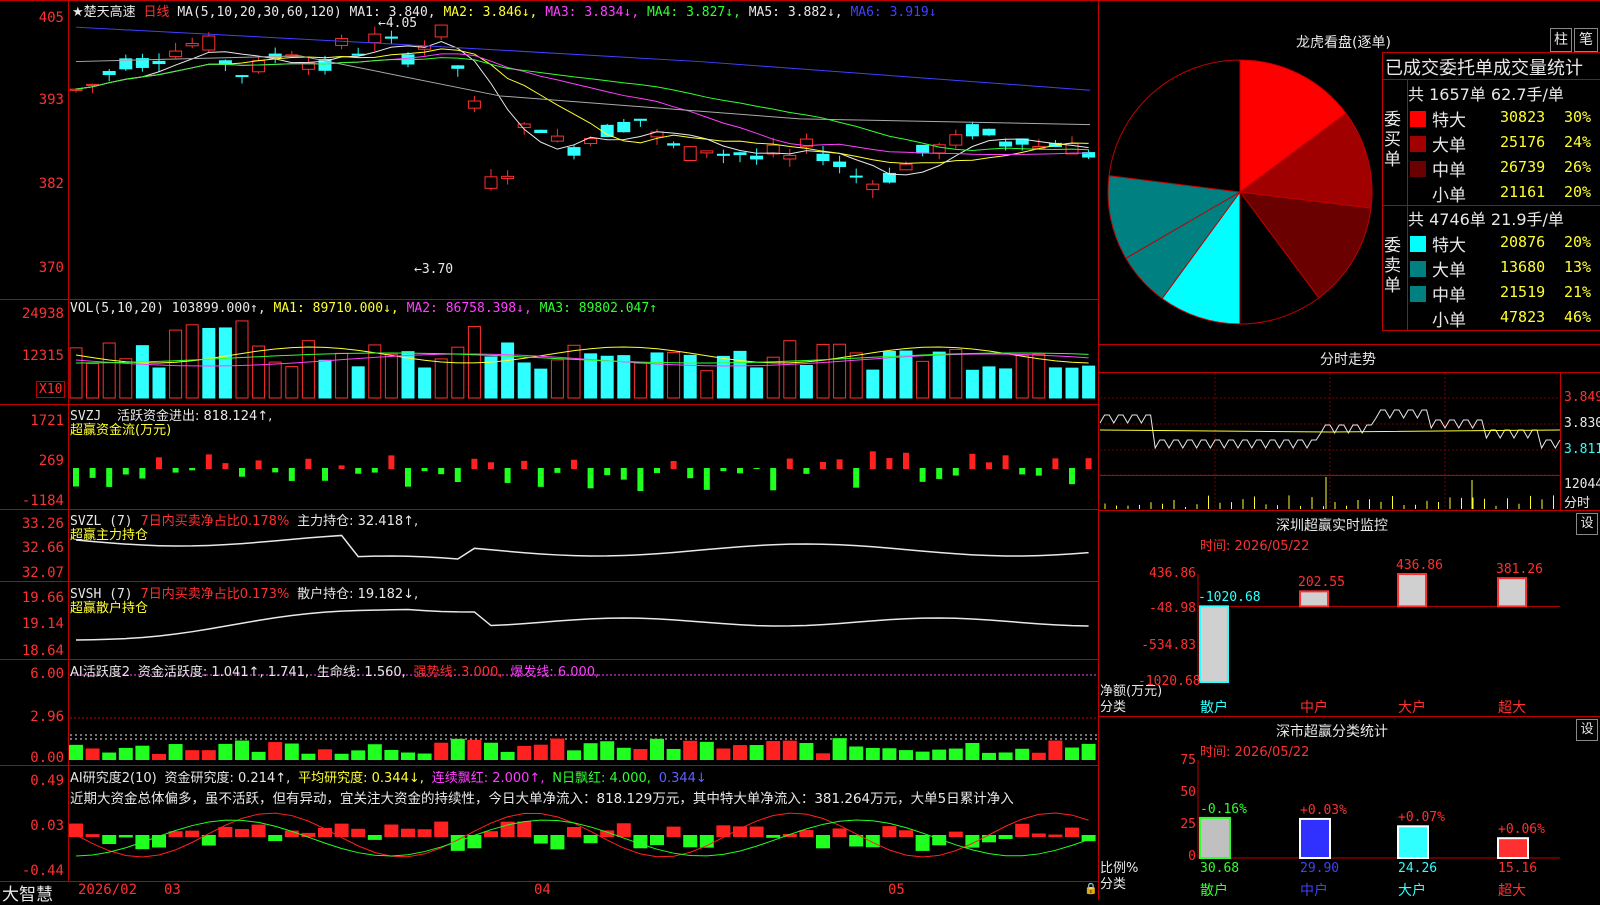 This screenshot has height=905, width=1600. What do you see at coordinates (1229, 598) in the screenshot?
I see `monitor-bar-value: -1020.68` at bounding box center [1229, 598].